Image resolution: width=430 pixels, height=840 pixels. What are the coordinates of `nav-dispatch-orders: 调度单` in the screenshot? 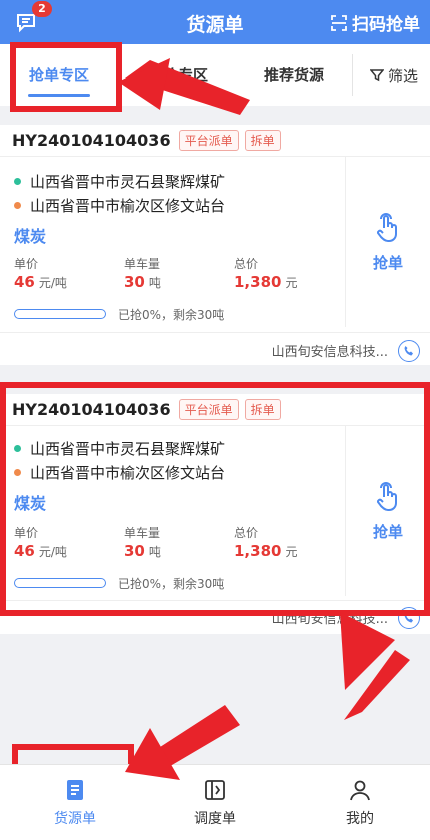 It's located at (215, 802).